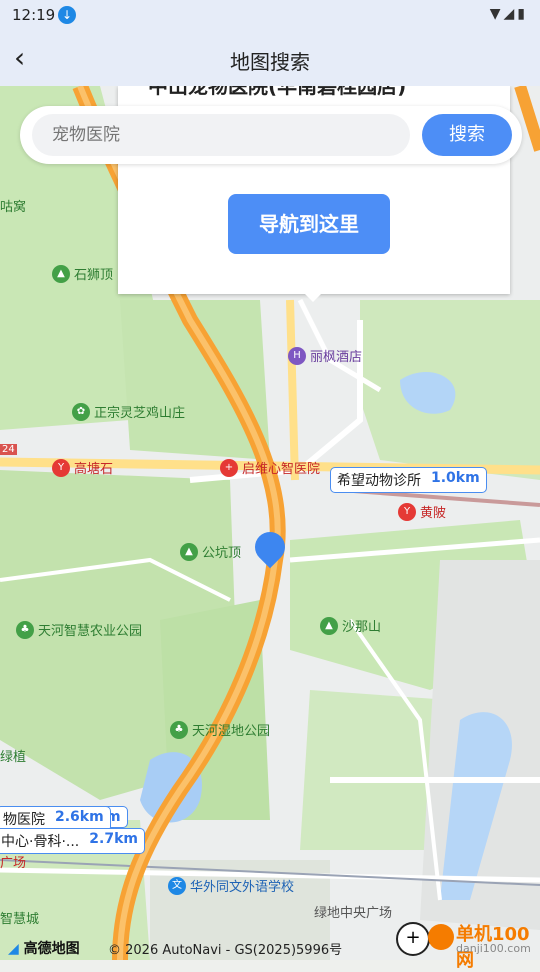 This screenshot has height=972, width=540. Describe the element at coordinates (67, 15) in the screenshot. I see `download-icon: ↓` at that location.